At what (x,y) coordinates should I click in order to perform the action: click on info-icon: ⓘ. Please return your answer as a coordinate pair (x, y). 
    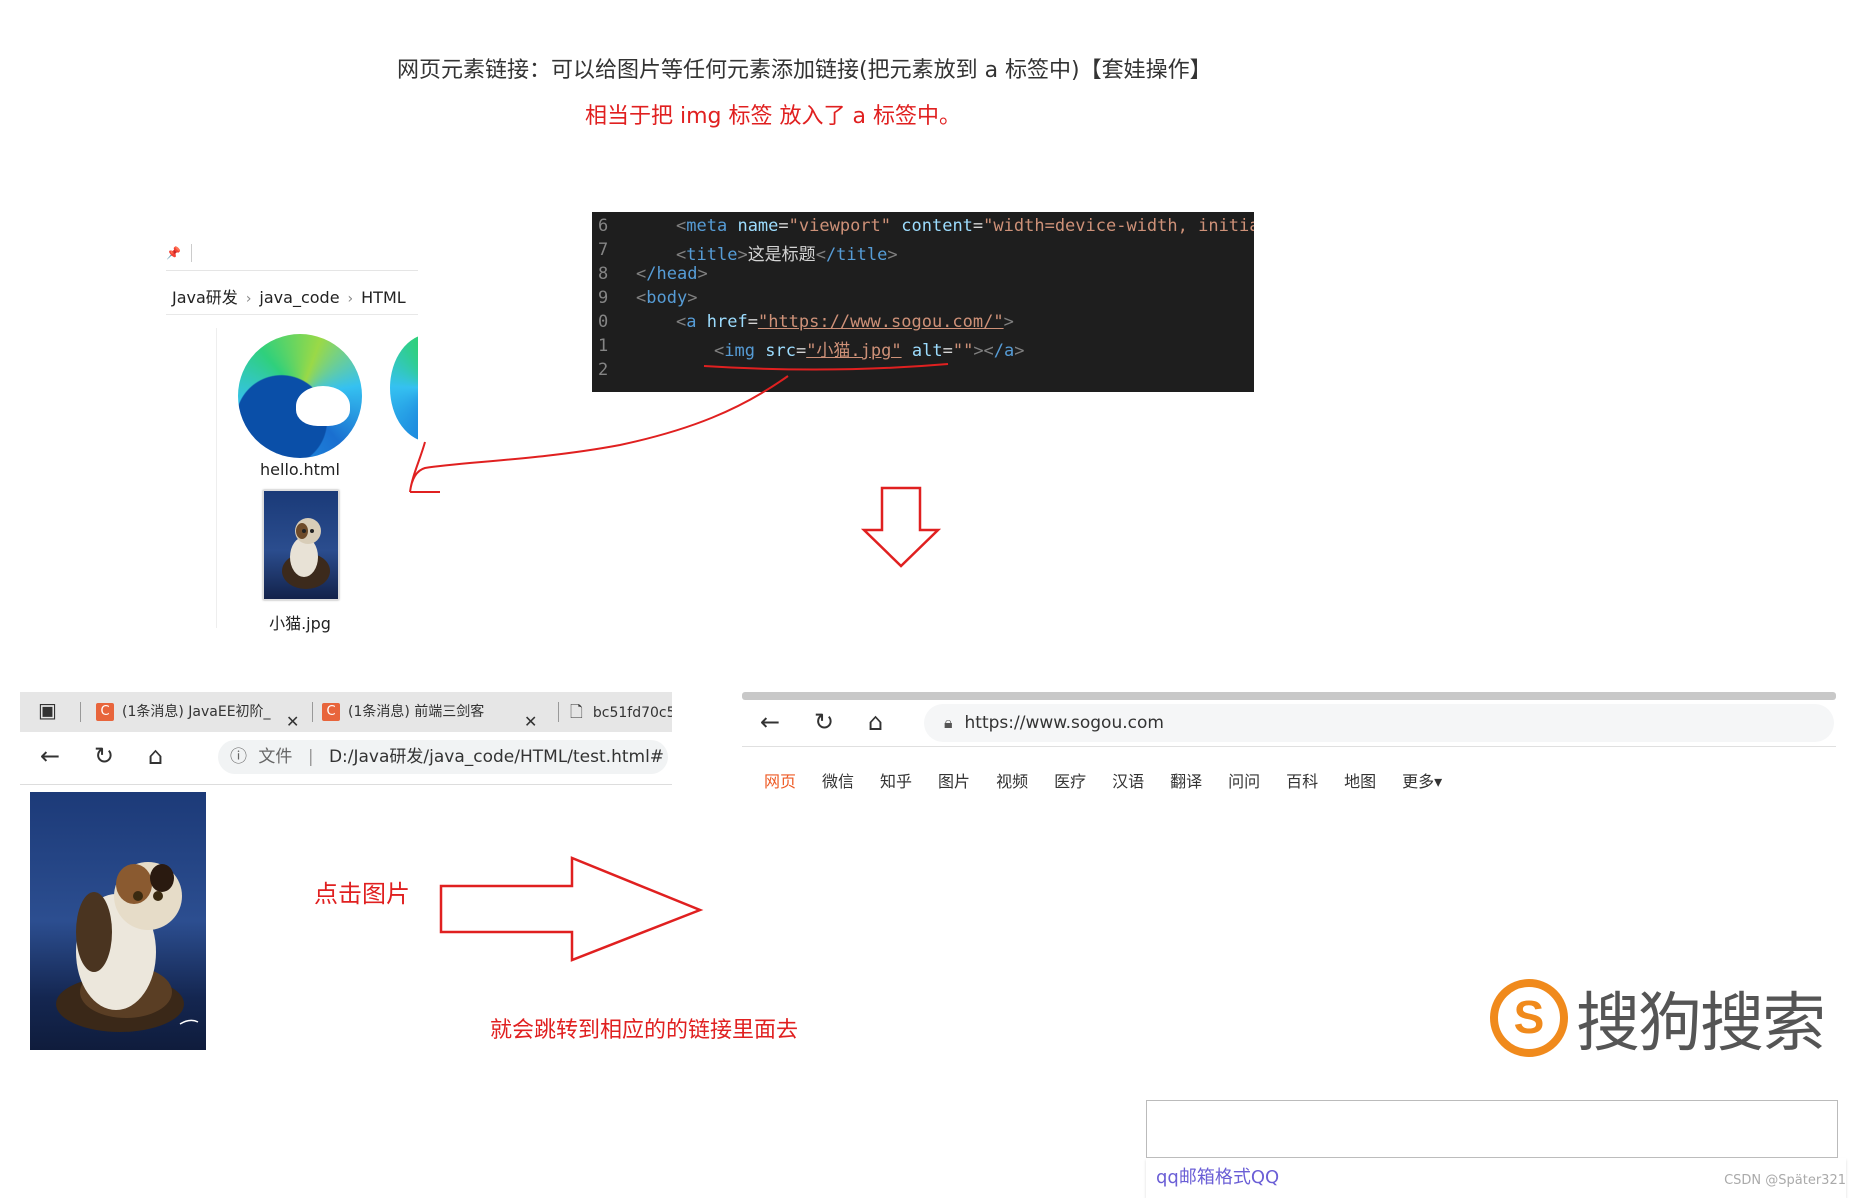
    Looking at the image, I should click on (238, 757).